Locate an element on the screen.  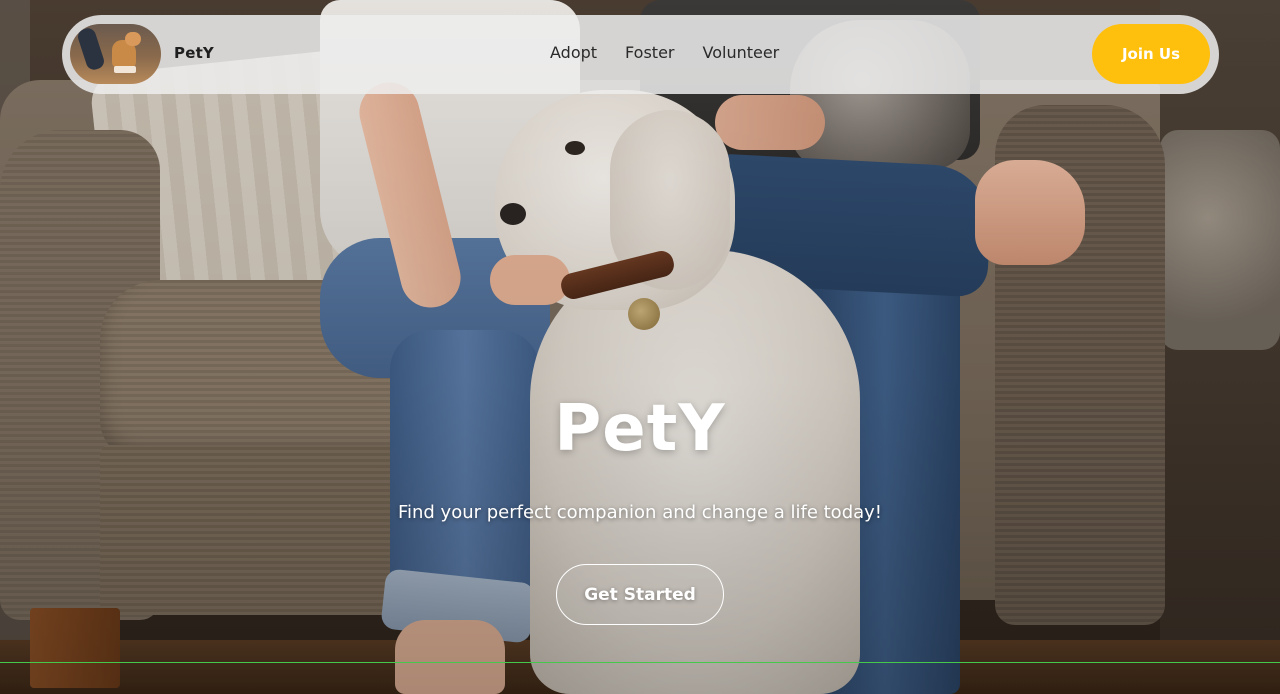
navbar: PetY Adopt Foster Volunteer Join Us is located at coordinates (640, 54).